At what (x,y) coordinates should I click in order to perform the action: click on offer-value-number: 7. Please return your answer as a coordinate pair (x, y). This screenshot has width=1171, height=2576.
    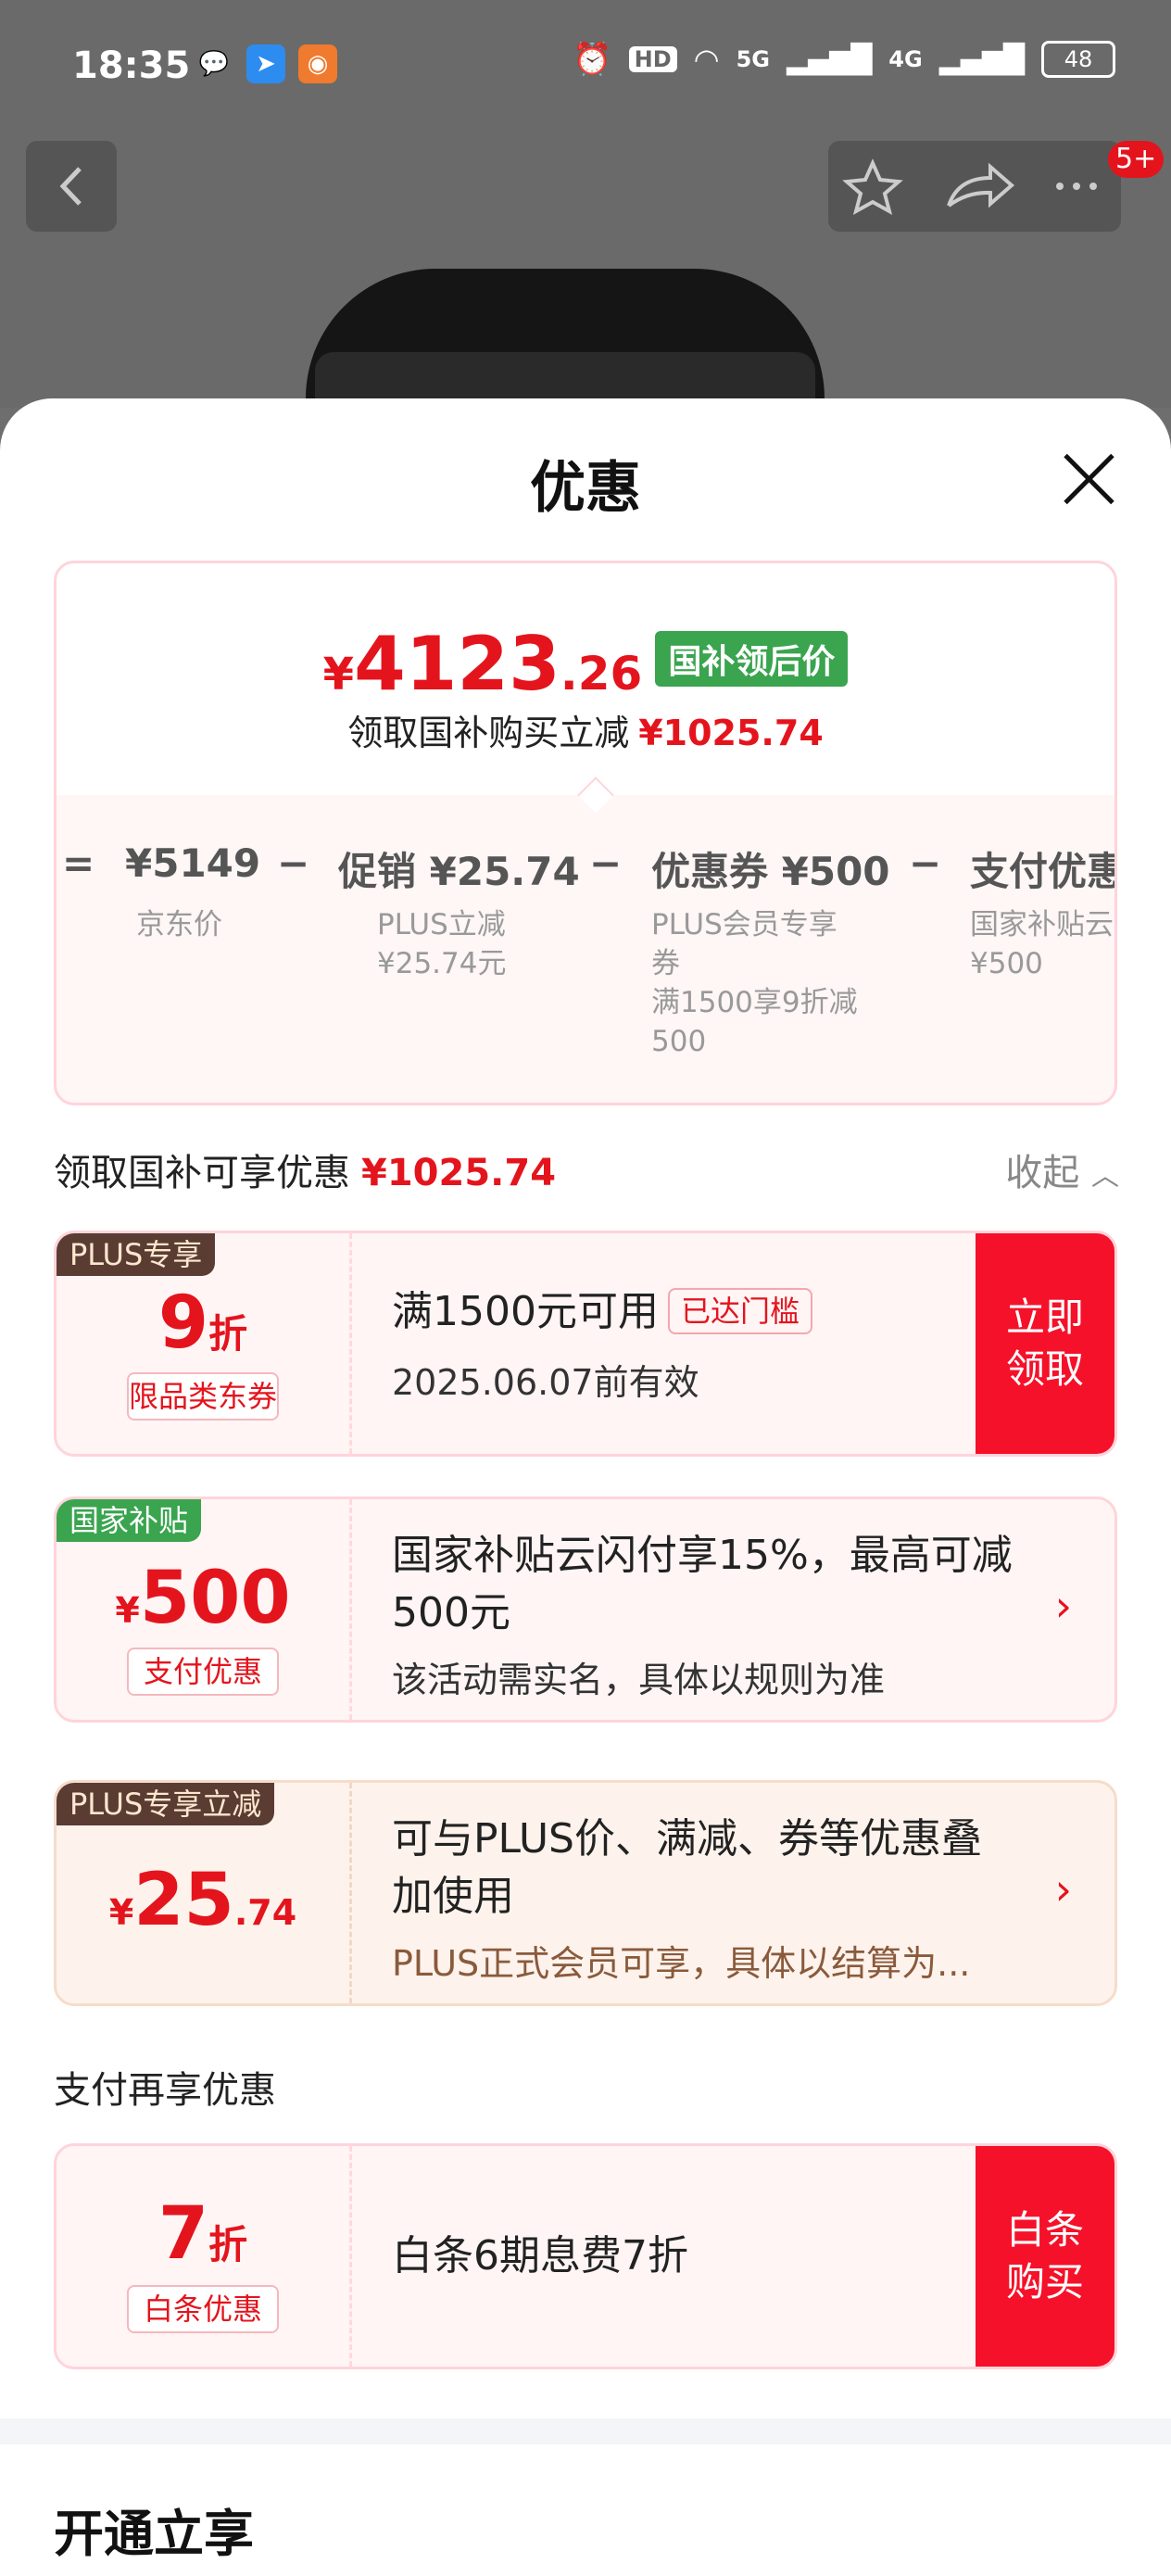
    Looking at the image, I should click on (183, 2234).